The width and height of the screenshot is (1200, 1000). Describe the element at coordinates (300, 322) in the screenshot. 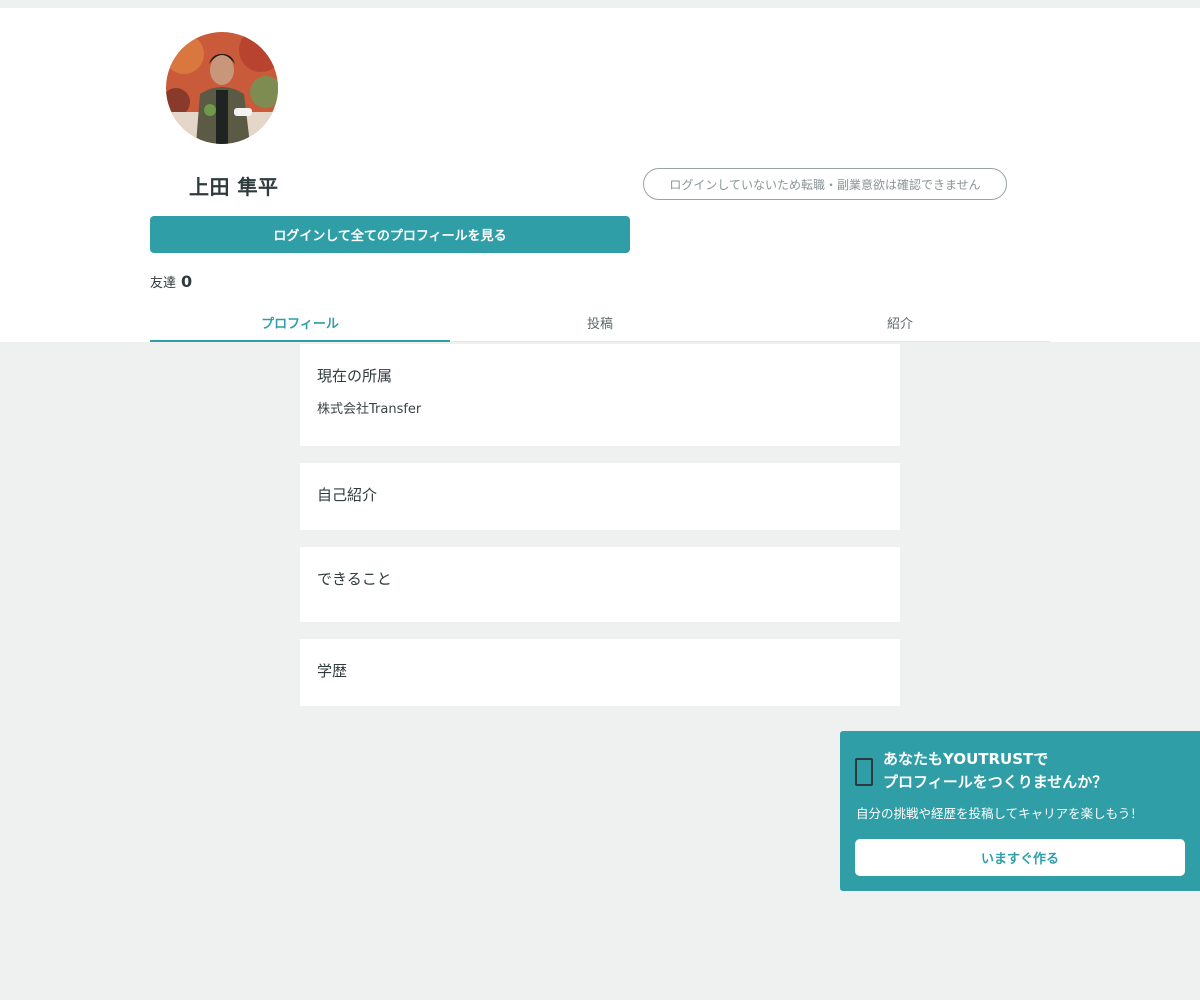

I see `tab-profile: プロフィール` at that location.